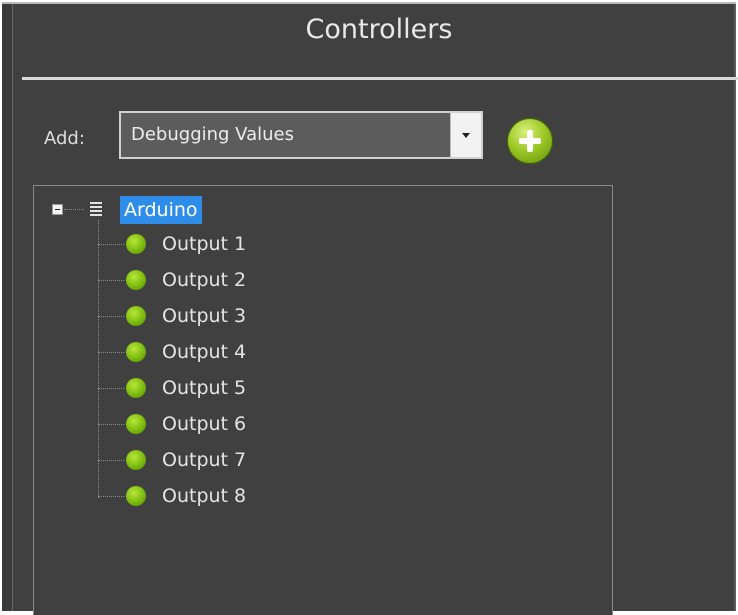  I want to click on tree-item: Output 8, so click(184, 496).